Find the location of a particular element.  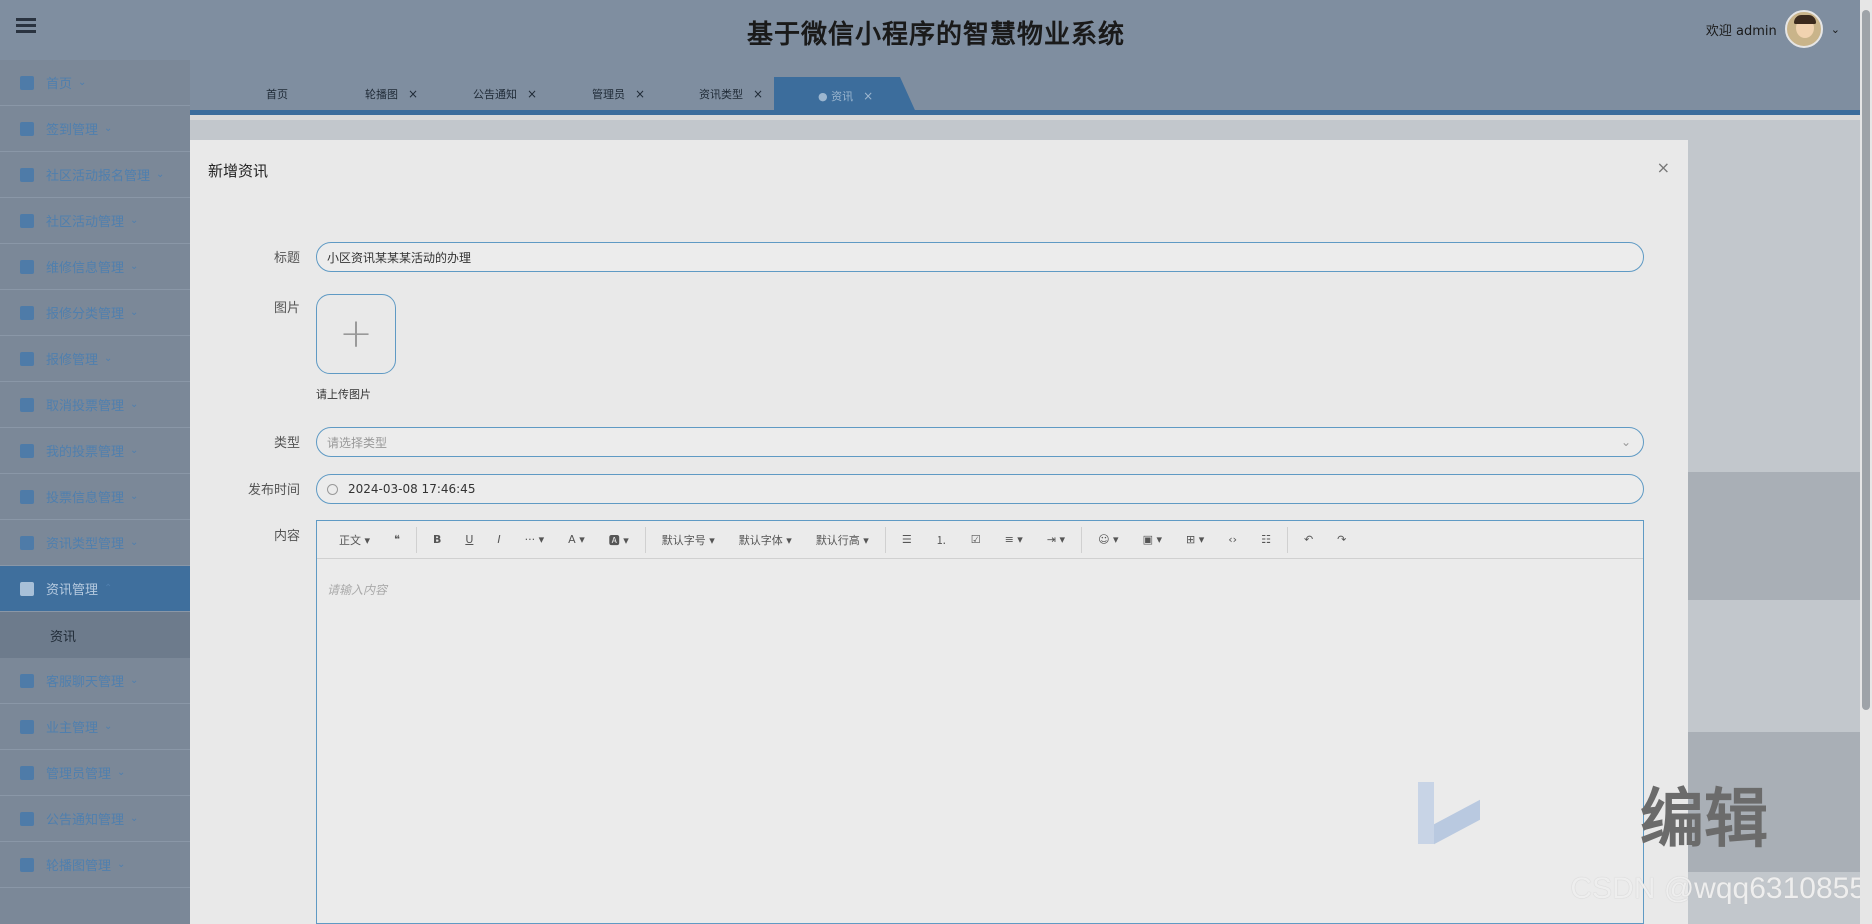

title-input-value: 小区资讯某某某活动的办理 is located at coordinates (399, 257).